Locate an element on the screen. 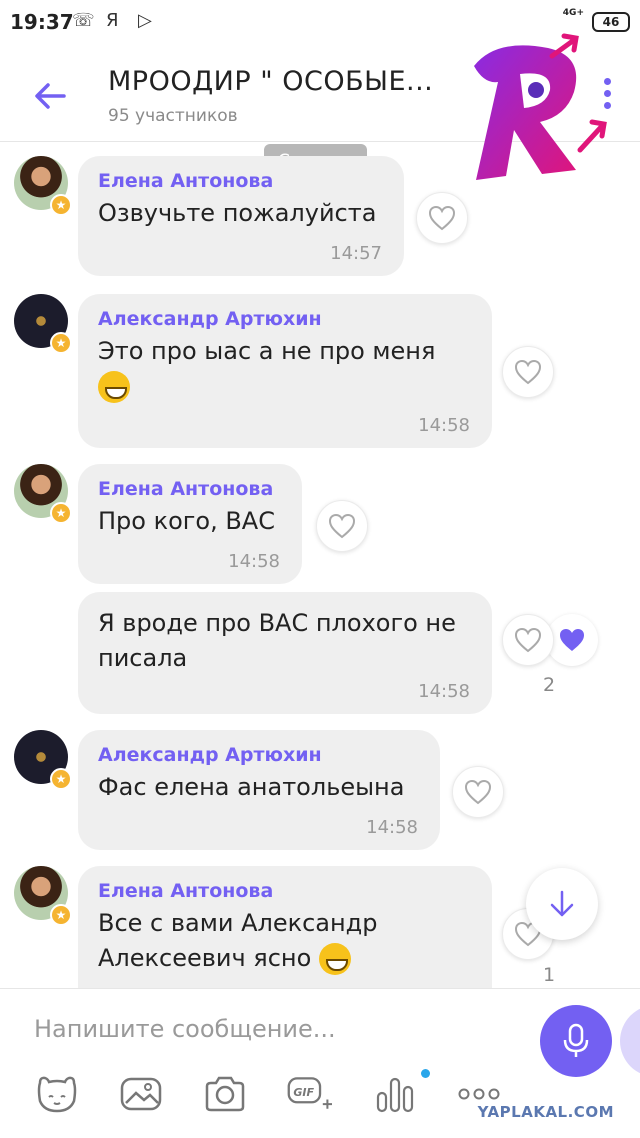 The image size is (640, 1138). scroll-down-button is located at coordinates (562, 904).